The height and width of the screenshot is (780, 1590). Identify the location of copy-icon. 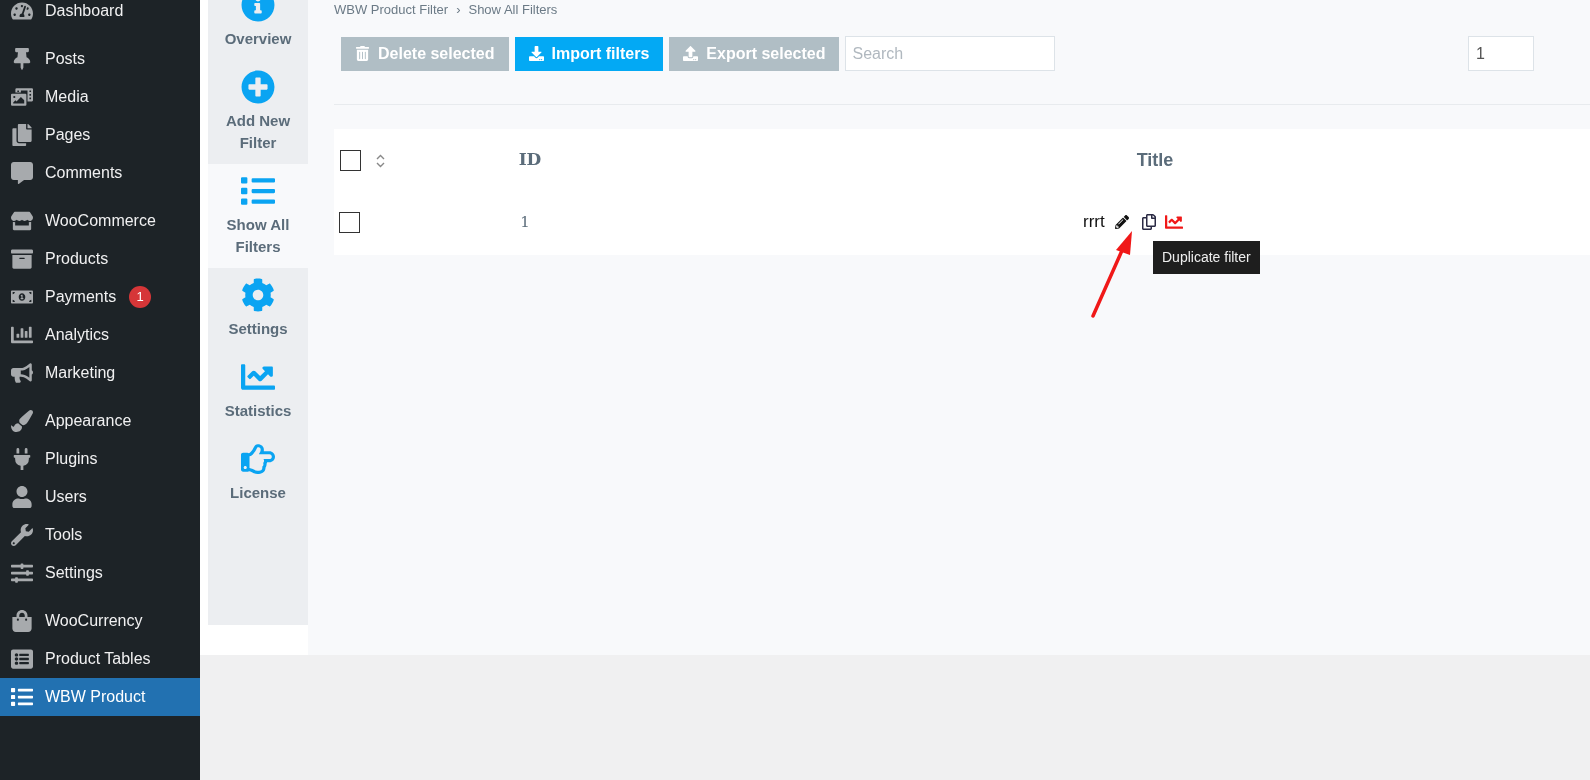
(1148, 222).